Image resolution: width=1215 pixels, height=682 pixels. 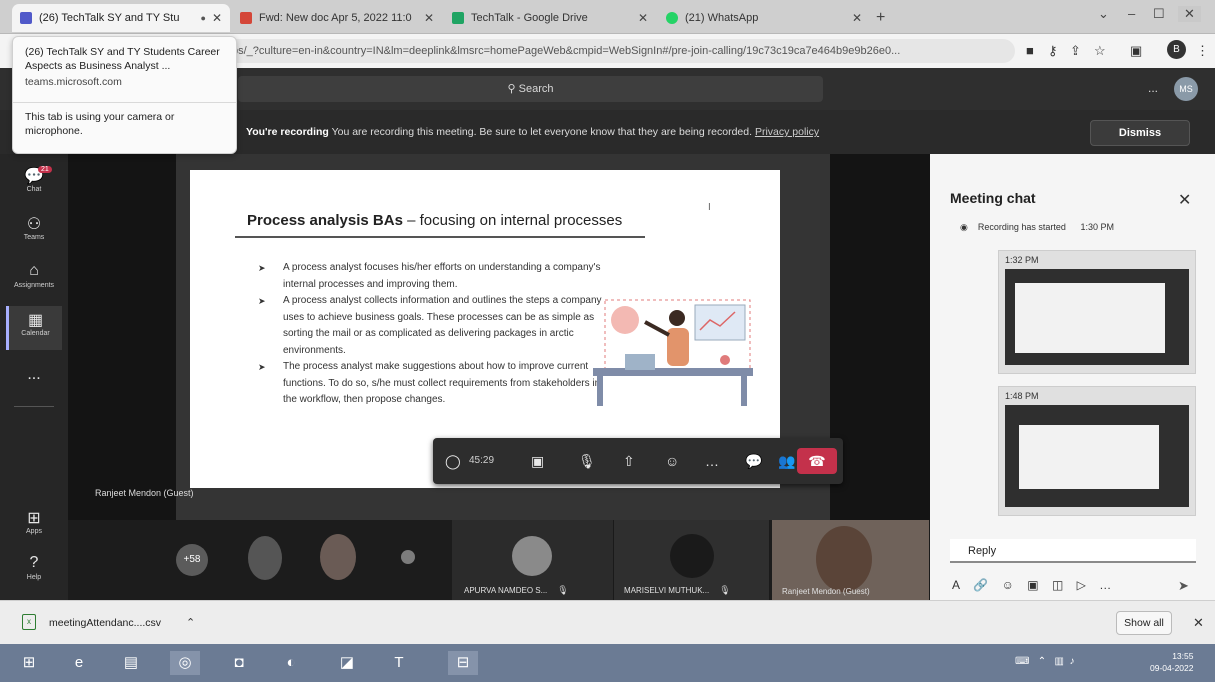 What do you see at coordinates (764, 18) in the screenshot?
I see `tab-whatsapp: (21) WhatsApp ✕` at bounding box center [764, 18].